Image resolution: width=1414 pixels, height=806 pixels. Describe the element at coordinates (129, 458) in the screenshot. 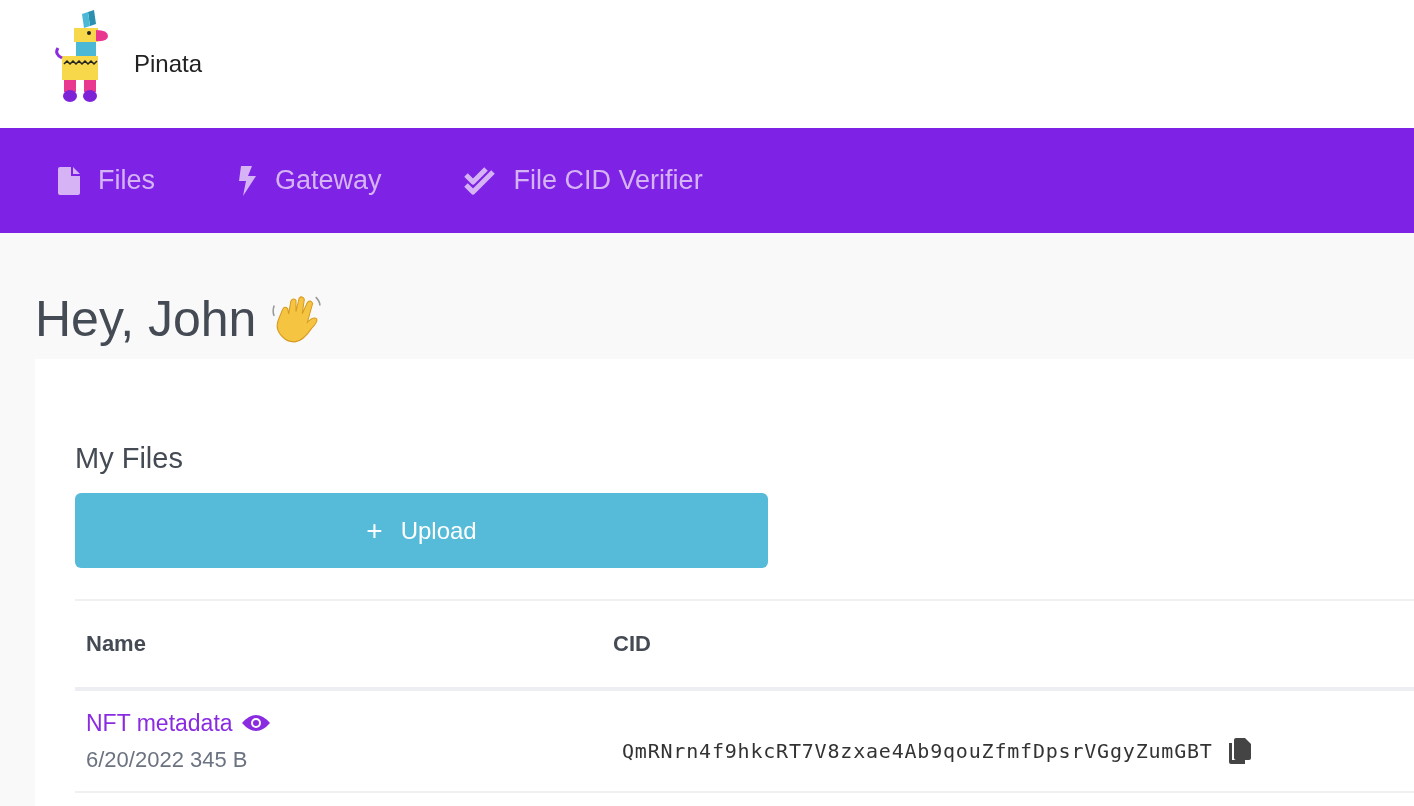

I see `section-title: My Files` at that location.